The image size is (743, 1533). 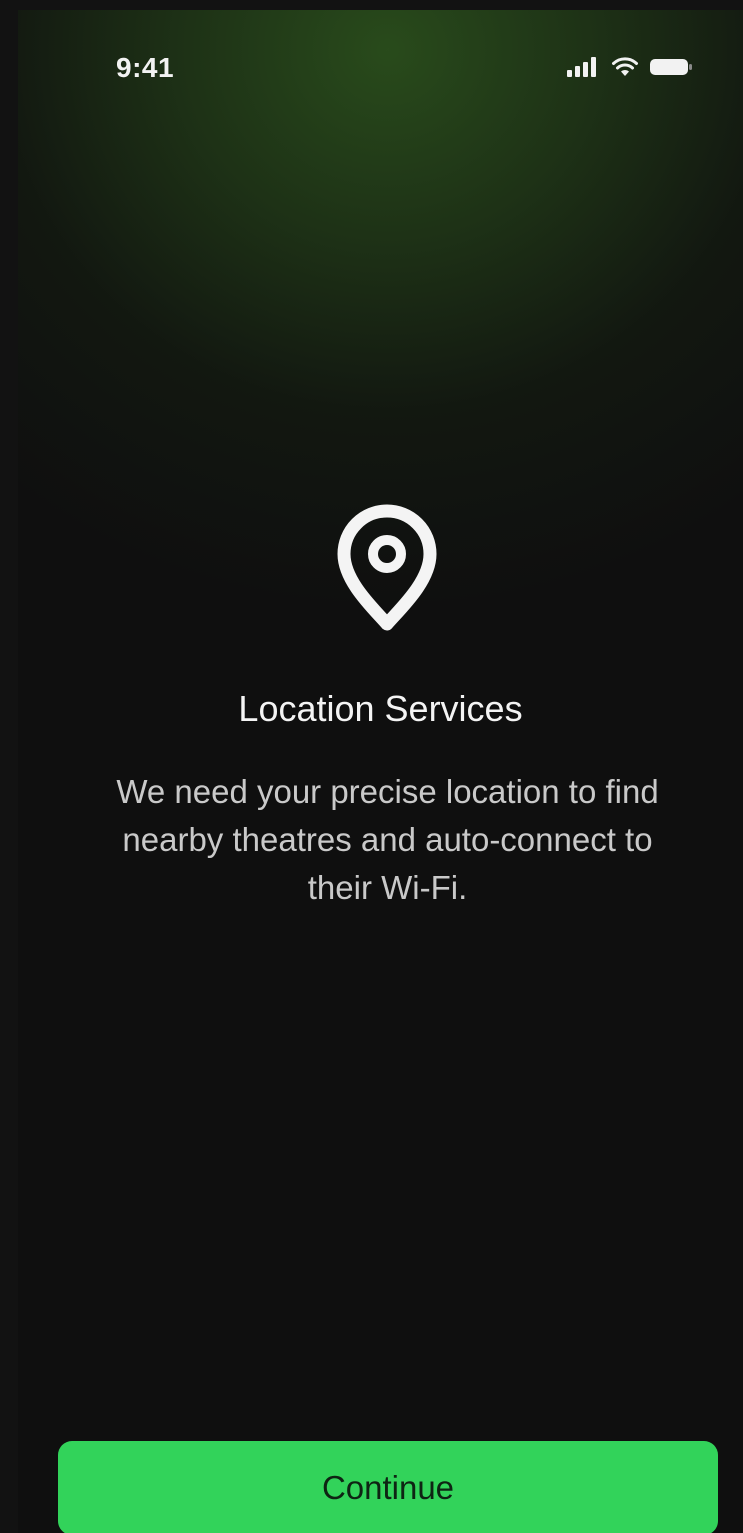 I want to click on status-bar: 9:41, so click(x=380, y=60).